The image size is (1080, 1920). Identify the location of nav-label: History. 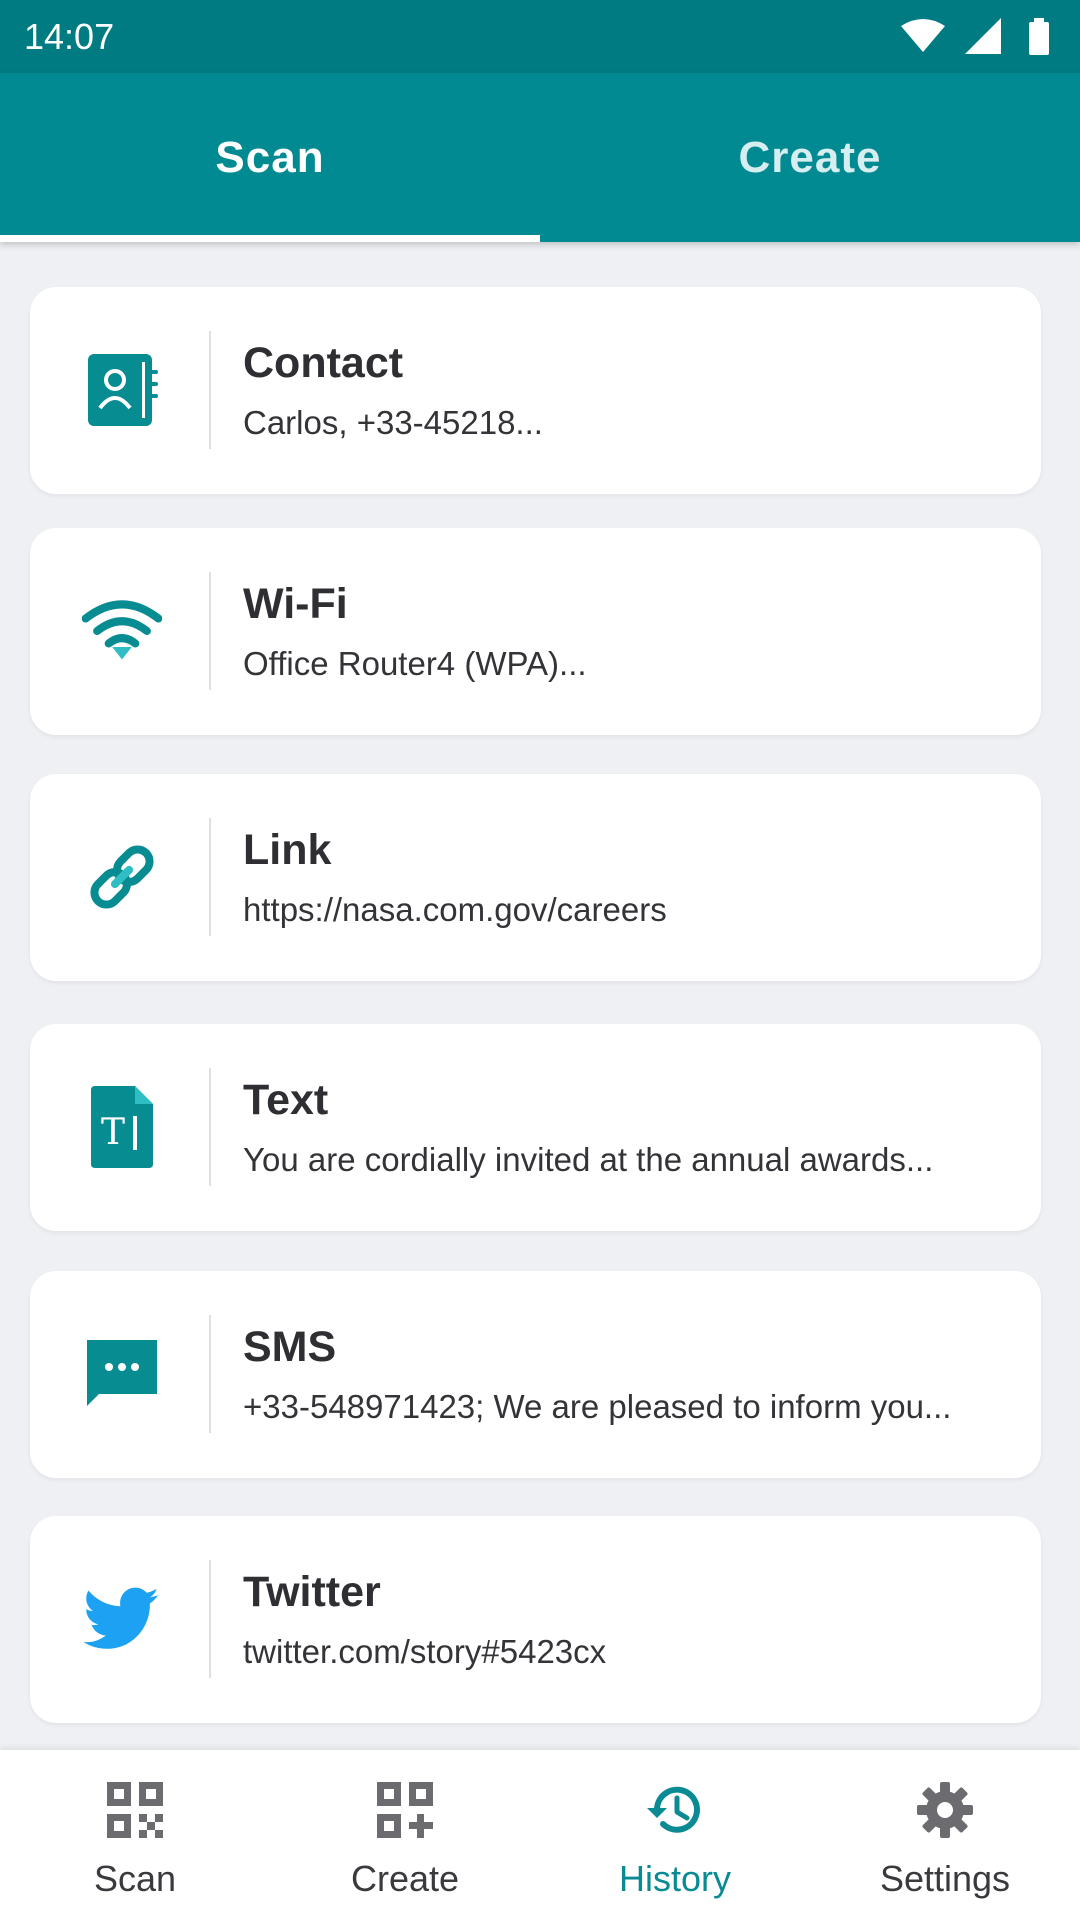
(674, 1878).